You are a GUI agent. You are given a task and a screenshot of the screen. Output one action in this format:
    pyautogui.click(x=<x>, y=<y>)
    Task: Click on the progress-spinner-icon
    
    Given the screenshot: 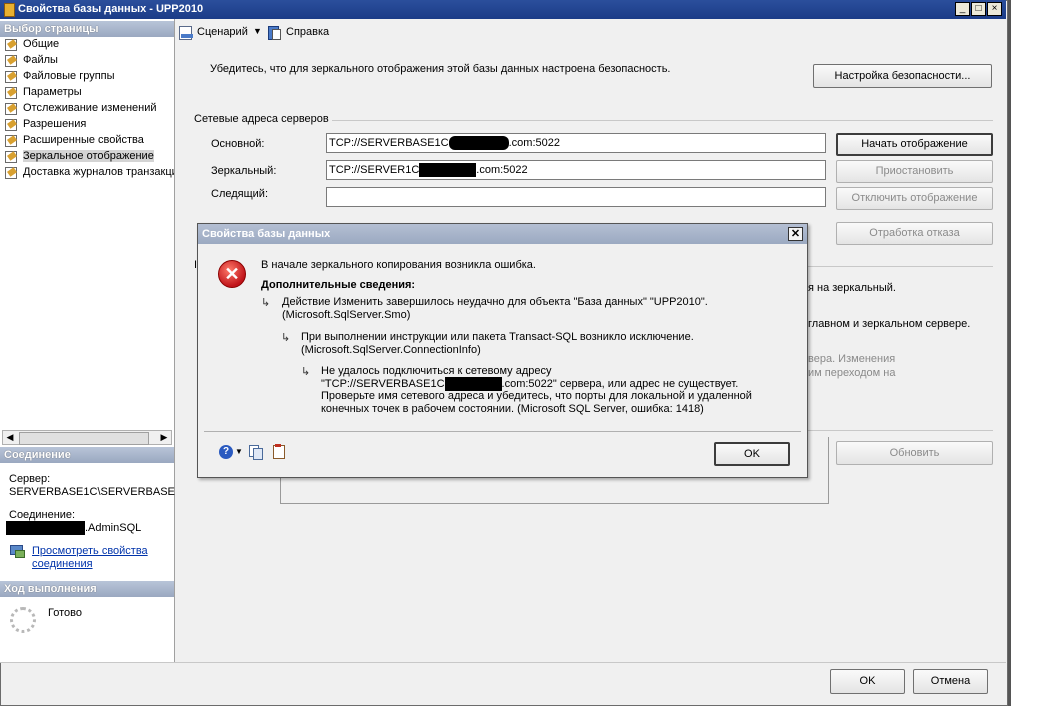 What is the action you would take?
    pyautogui.click(x=23, y=620)
    